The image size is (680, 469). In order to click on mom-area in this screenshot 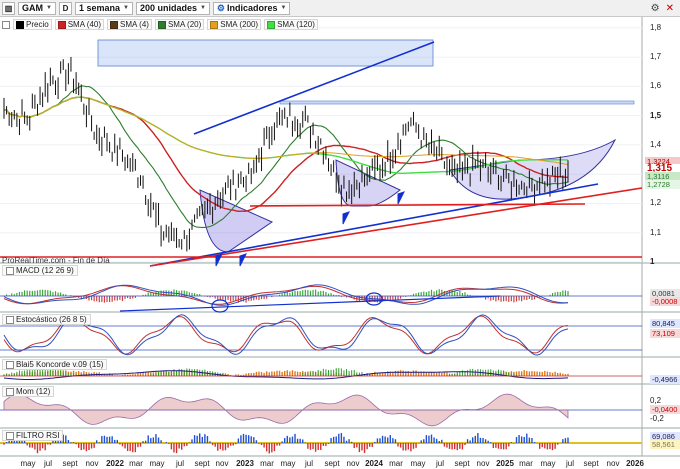, I will do `click(286, 410)`.